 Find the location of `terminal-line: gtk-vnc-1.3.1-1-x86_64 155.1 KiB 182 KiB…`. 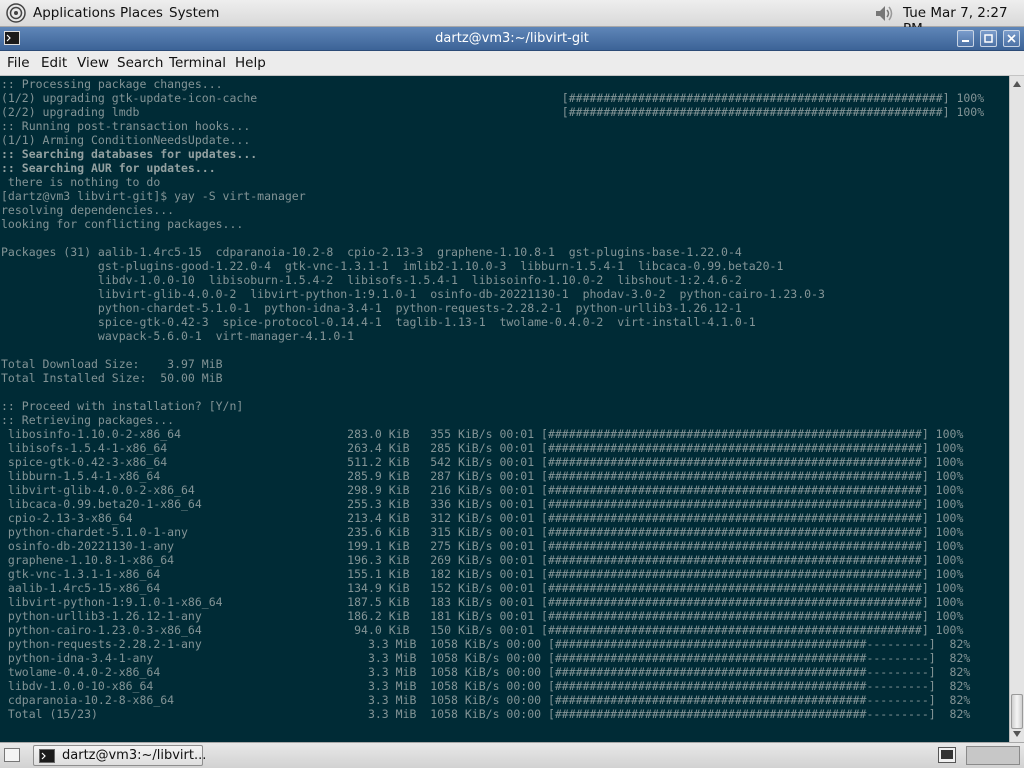

terminal-line: gtk-vnc-1.3.1-1-x86_64 155.1 KiB 182 KiB… is located at coordinates (482, 574).